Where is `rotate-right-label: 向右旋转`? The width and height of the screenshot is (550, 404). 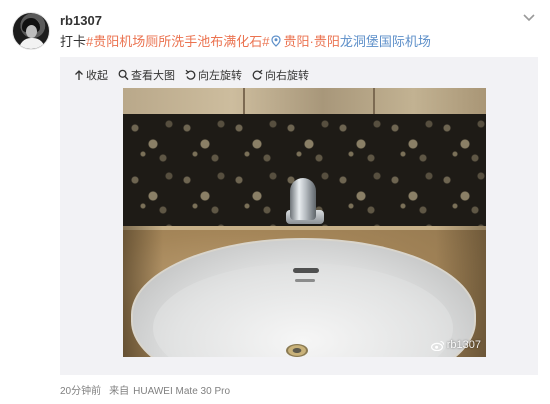
rotate-right-label: 向右旋转 is located at coordinates (287, 76).